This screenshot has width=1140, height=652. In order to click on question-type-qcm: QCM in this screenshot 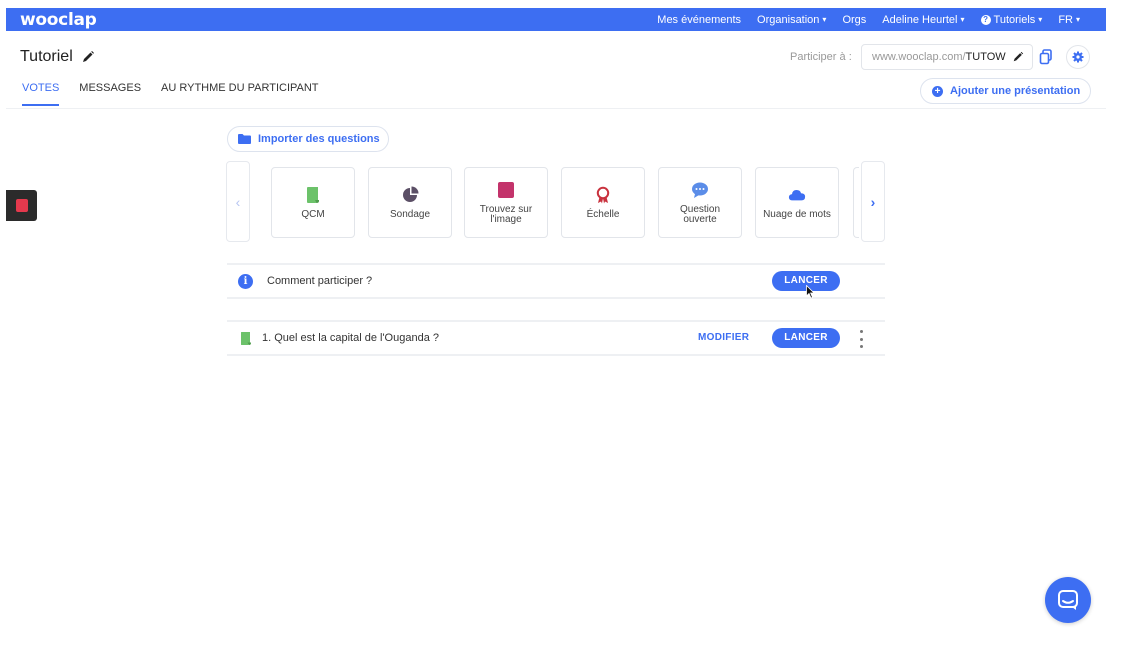, I will do `click(313, 202)`.